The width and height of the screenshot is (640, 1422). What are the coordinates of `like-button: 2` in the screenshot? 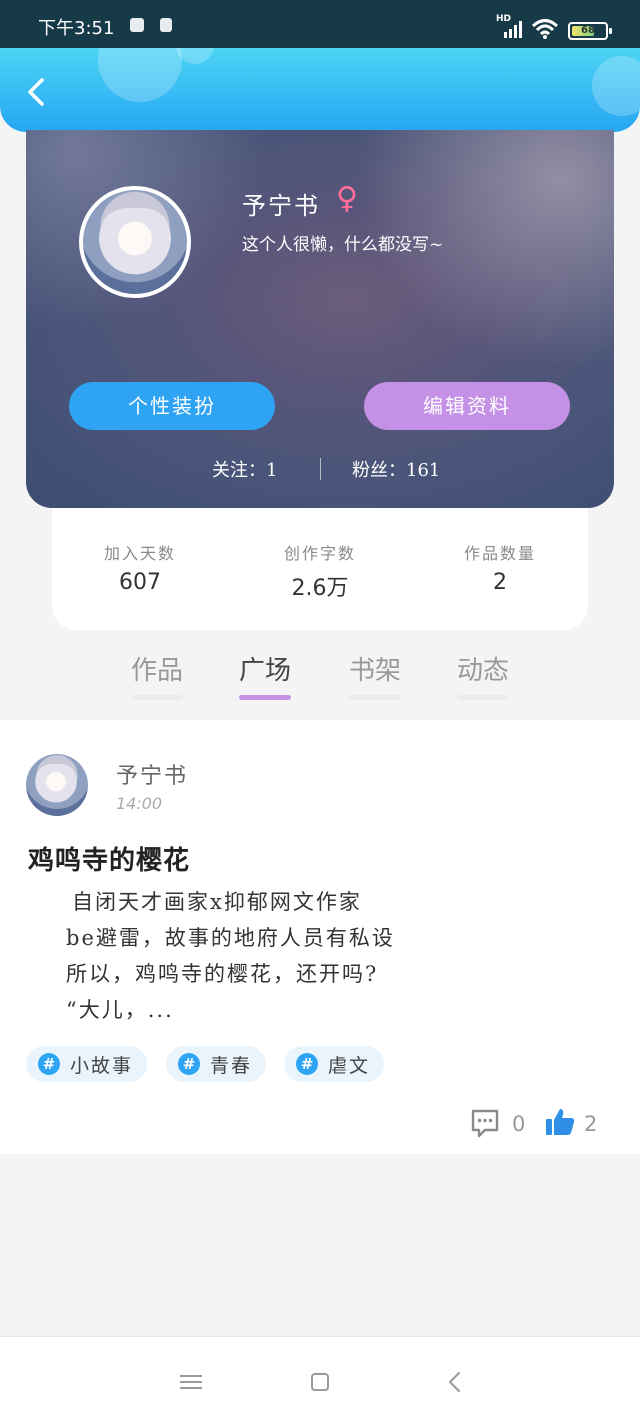 It's located at (574, 1124).